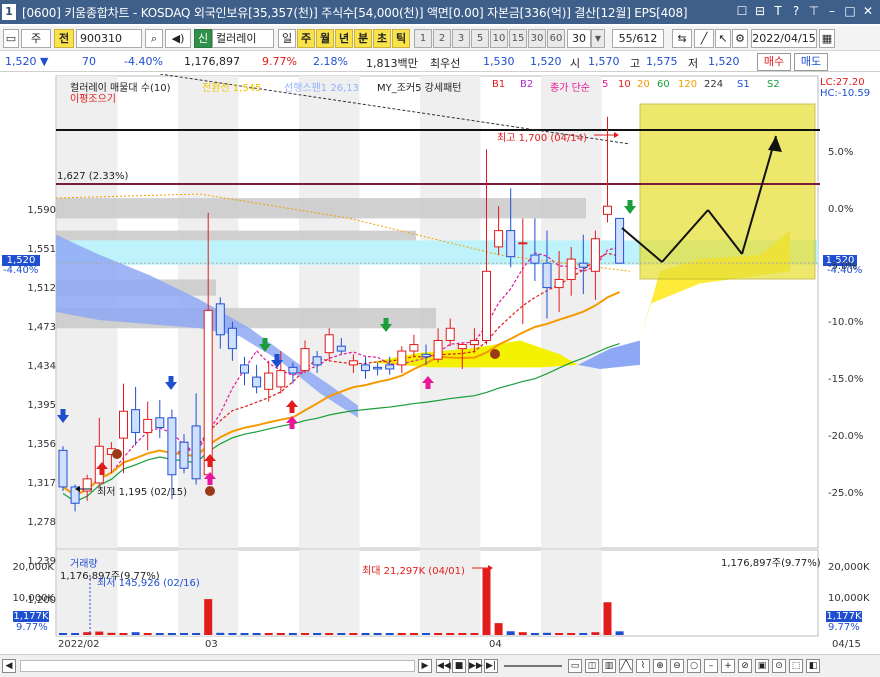 Image resolution: width=880 pixels, height=677 pixels. I want to click on interval-button-5: 5, so click(480, 38).